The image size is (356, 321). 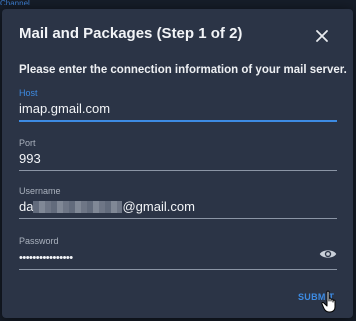 I want to click on username-prefix: da, so click(x=26, y=206).